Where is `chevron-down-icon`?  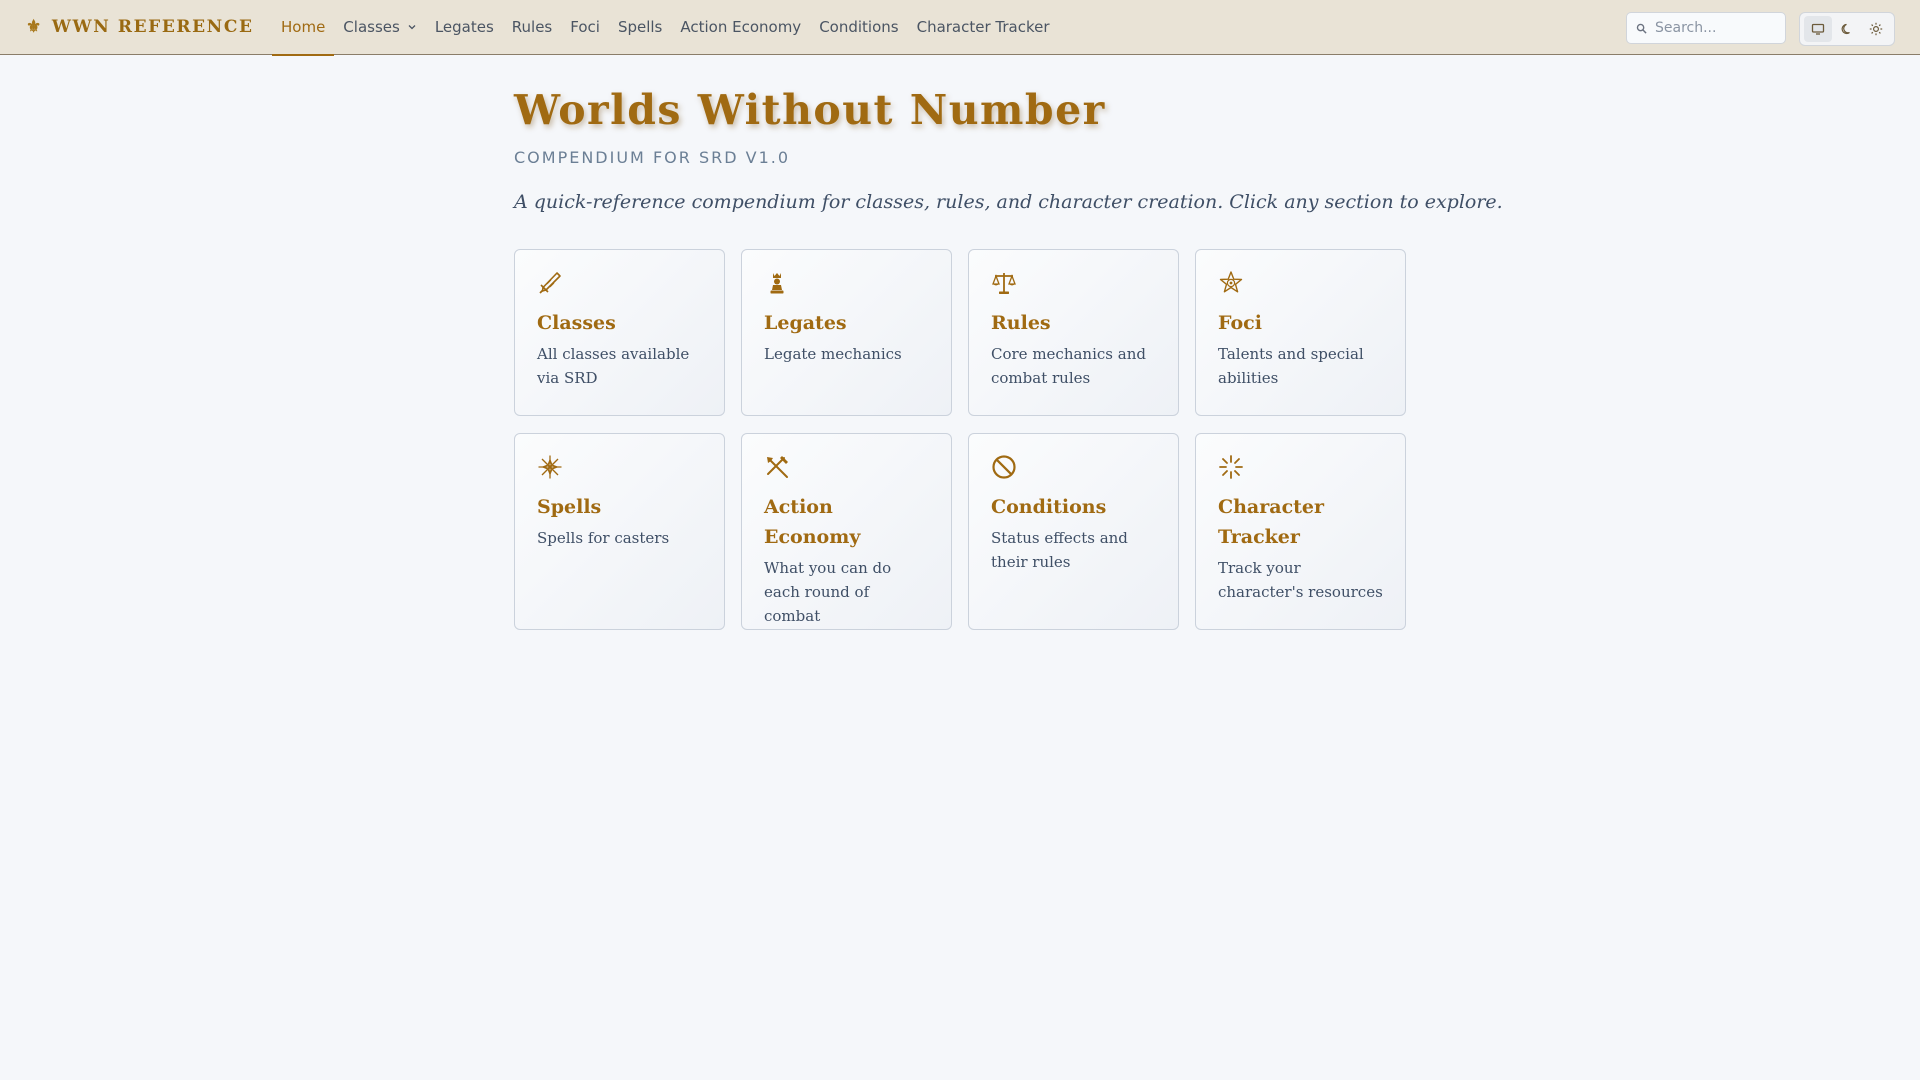
chevron-down-icon is located at coordinates (412, 27).